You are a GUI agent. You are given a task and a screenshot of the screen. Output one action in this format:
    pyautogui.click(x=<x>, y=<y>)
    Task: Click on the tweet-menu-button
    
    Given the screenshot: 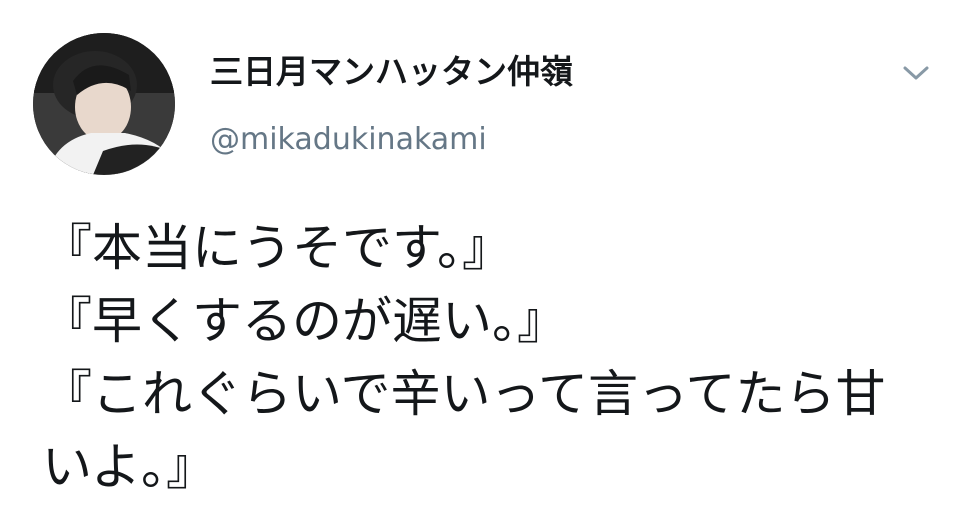 What is the action you would take?
    pyautogui.click(x=916, y=73)
    